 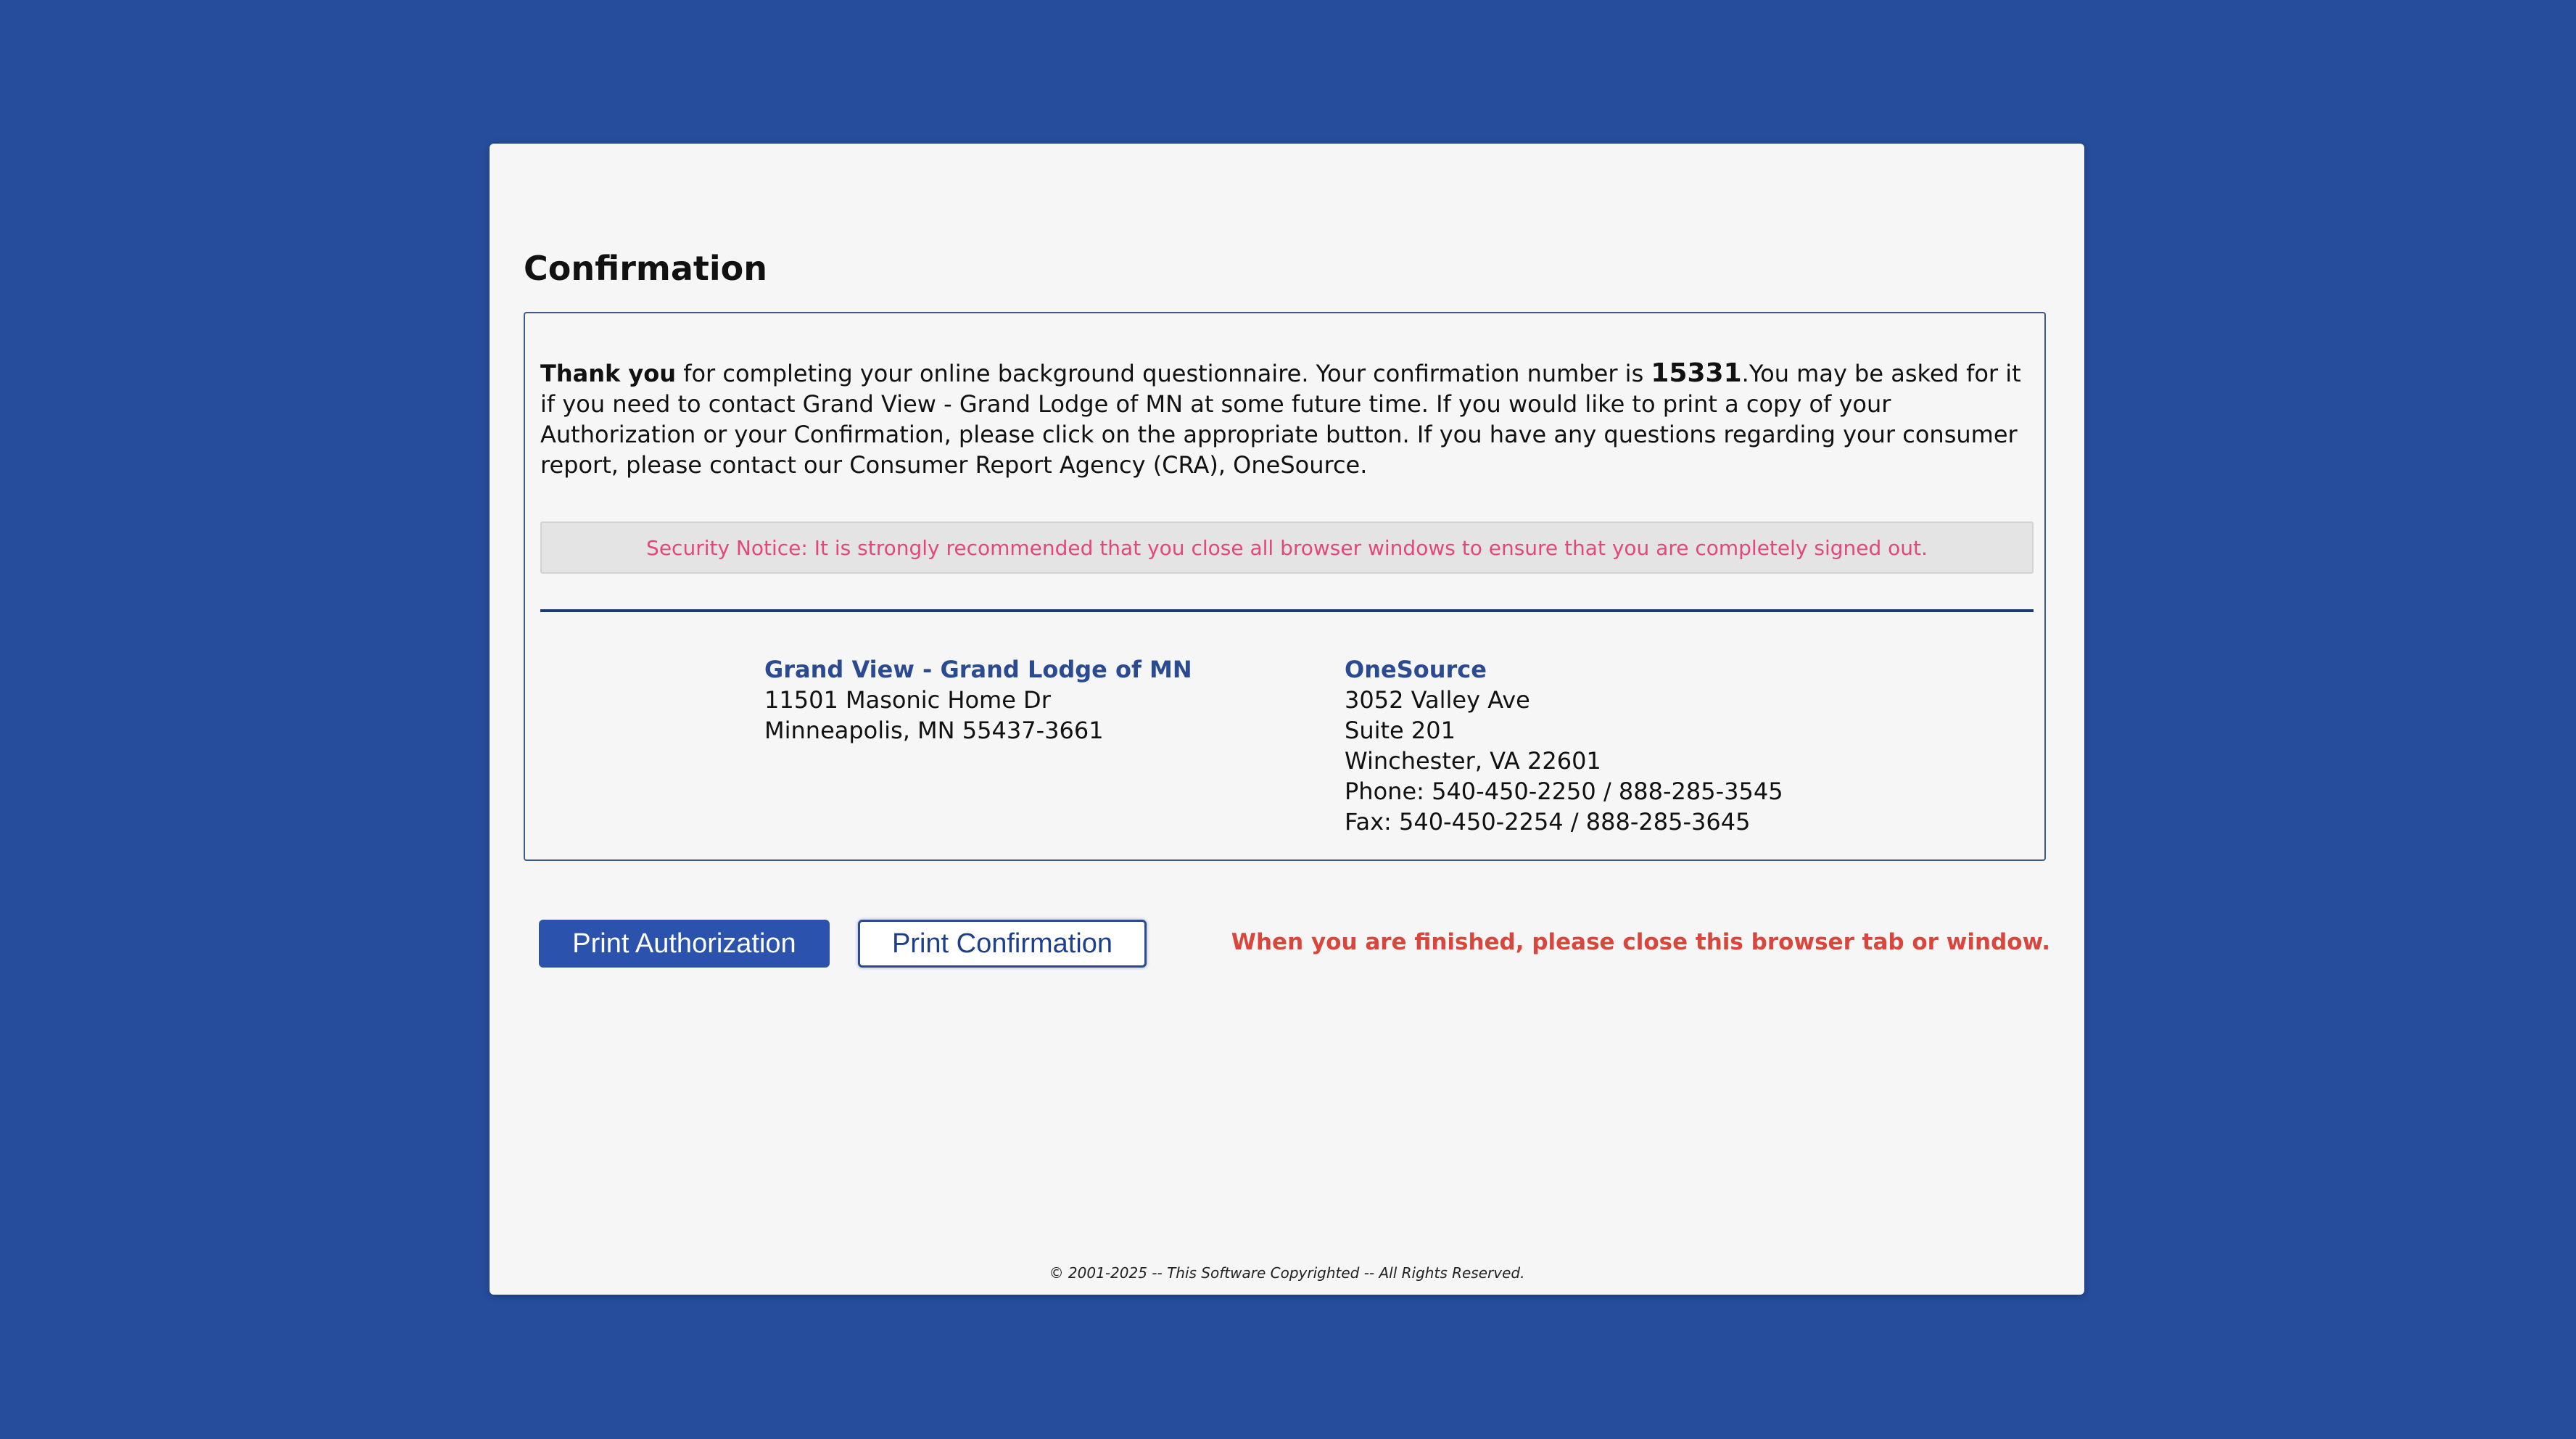 What do you see at coordinates (1400, 731) in the screenshot?
I see `cra-address-line: Suite 201` at bounding box center [1400, 731].